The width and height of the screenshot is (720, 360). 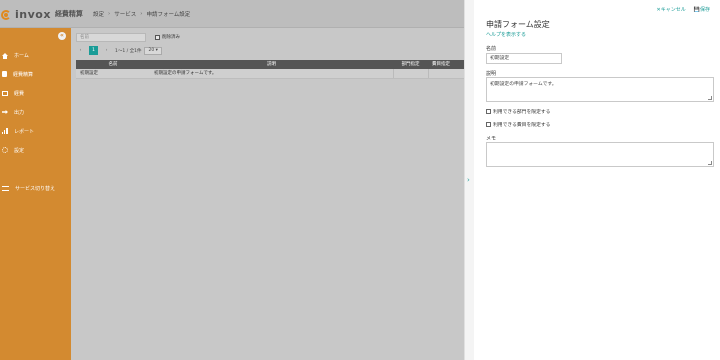 I want to click on limit-department-label: 利用できる部門を限定する, so click(x=522, y=112).